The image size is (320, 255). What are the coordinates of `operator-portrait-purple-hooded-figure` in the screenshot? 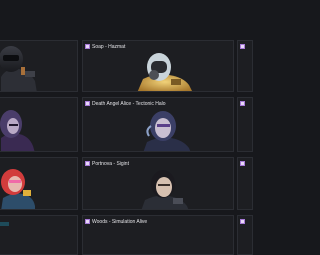 It's located at (38, 124).